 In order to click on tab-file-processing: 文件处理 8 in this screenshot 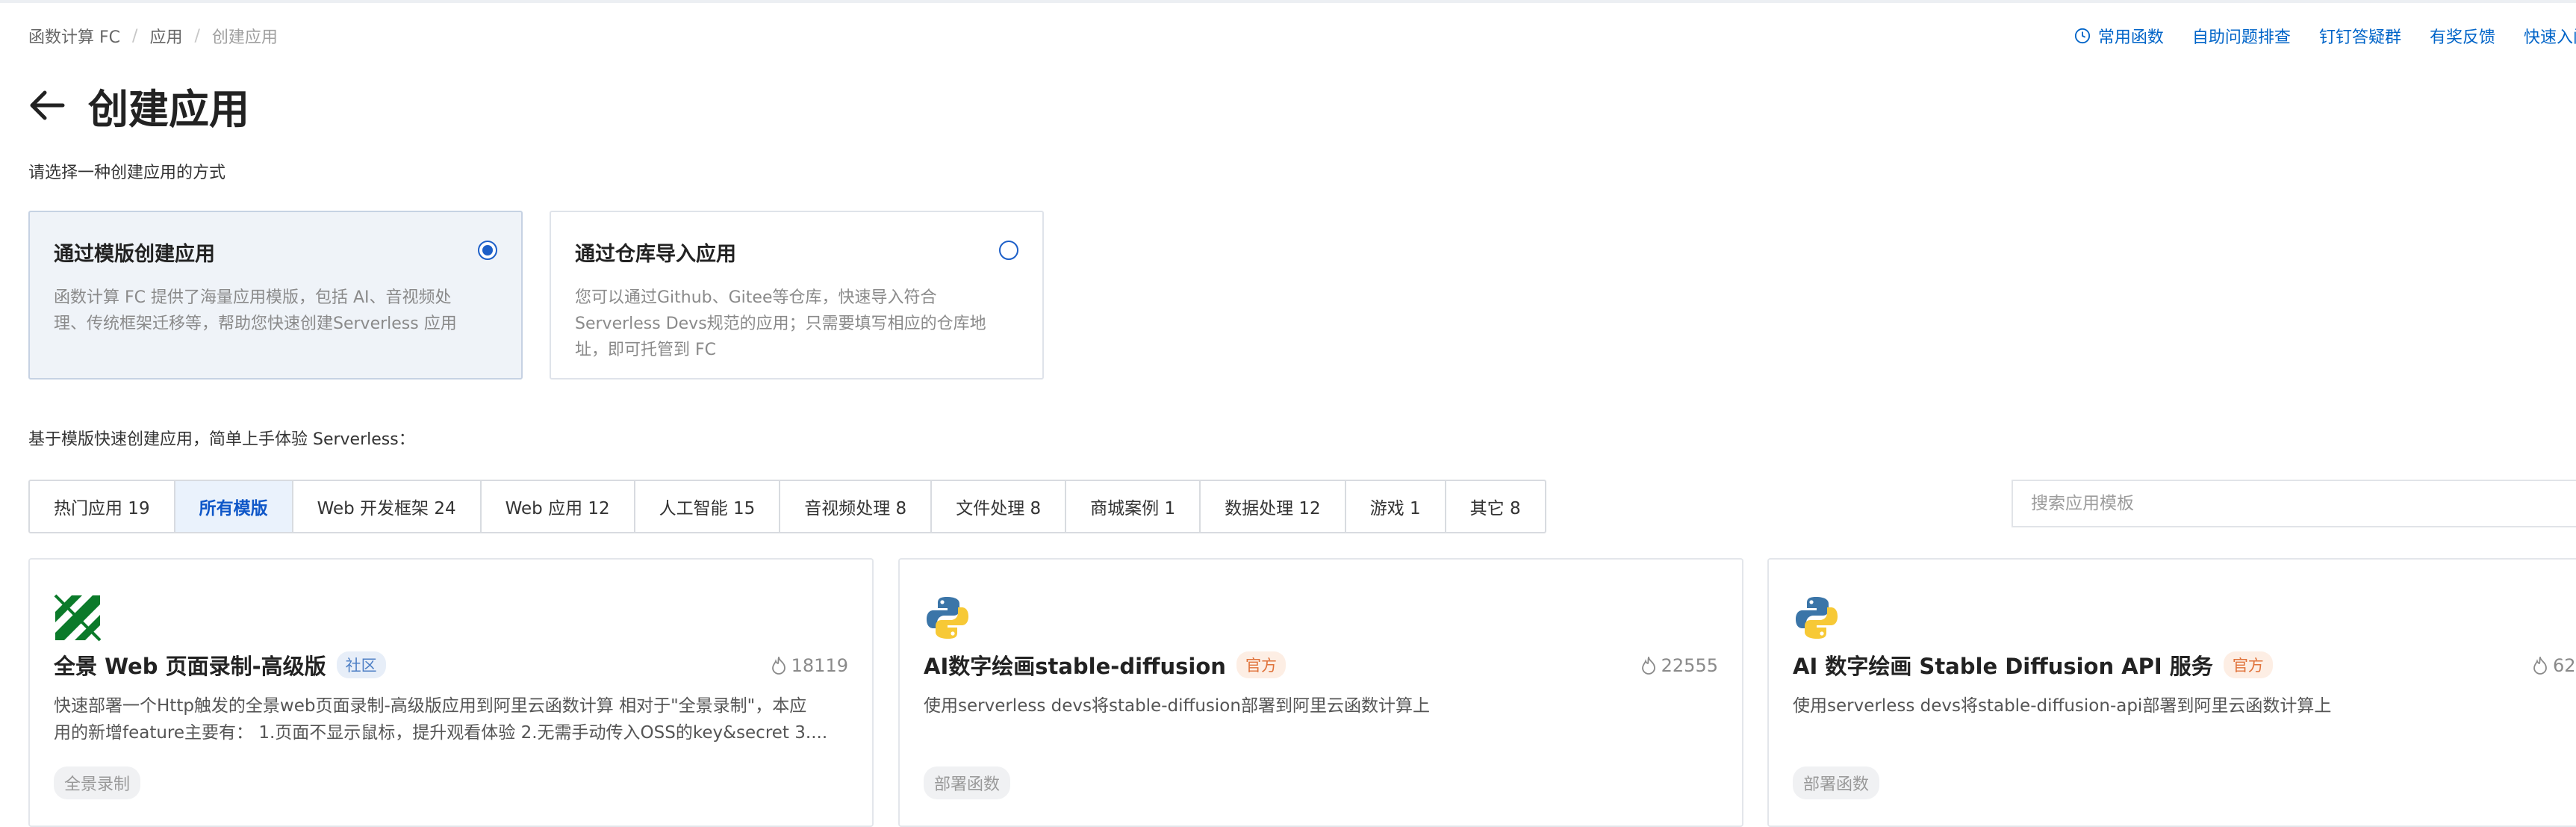, I will do `click(999, 506)`.